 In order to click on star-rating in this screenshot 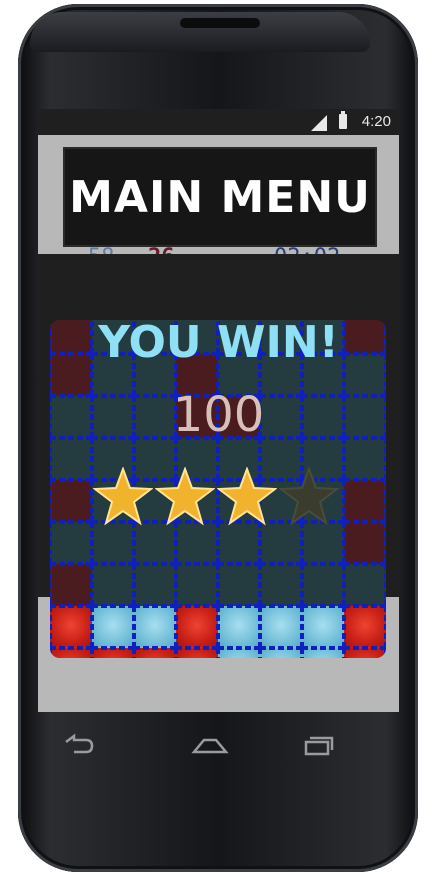, I will do `click(223, 497)`.